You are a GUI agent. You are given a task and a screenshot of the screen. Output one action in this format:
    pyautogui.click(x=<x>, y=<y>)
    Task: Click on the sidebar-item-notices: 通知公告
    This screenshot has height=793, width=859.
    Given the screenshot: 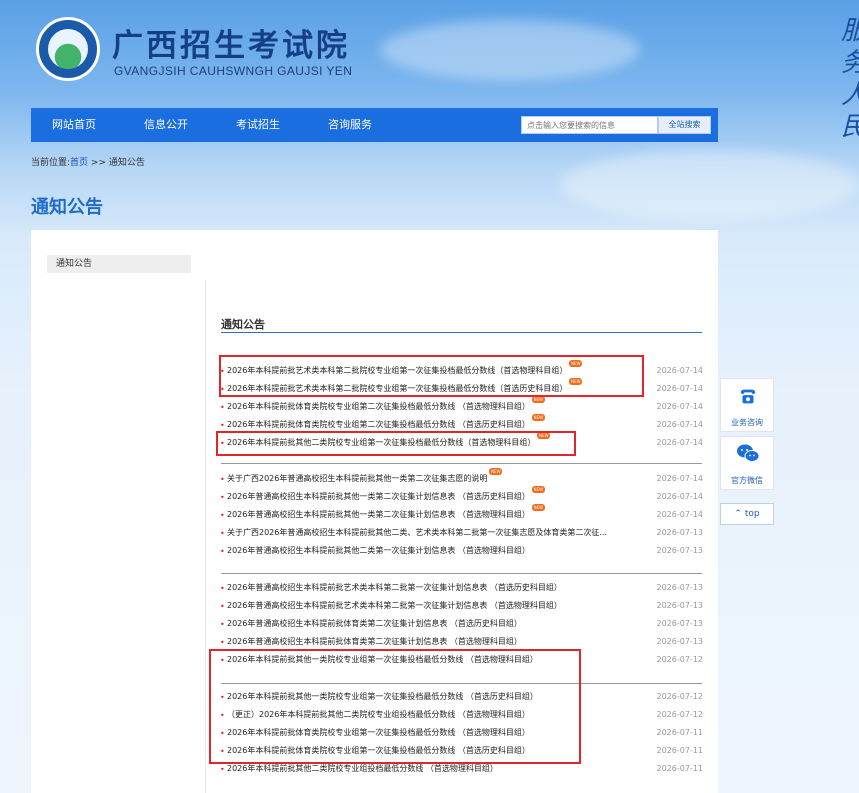 What is the action you would take?
    pyautogui.click(x=119, y=264)
    